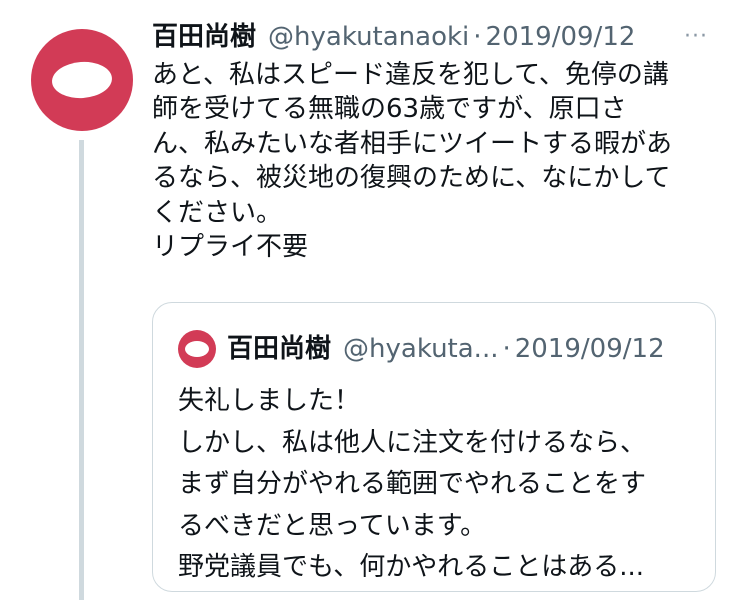 Image resolution: width=739 pixels, height=600 pixels. I want to click on thread-line, so click(81, 370).